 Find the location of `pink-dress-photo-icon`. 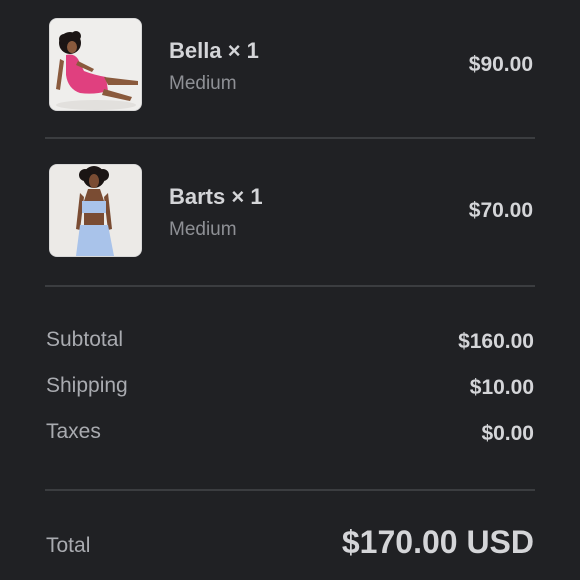

pink-dress-photo-icon is located at coordinates (95, 64).